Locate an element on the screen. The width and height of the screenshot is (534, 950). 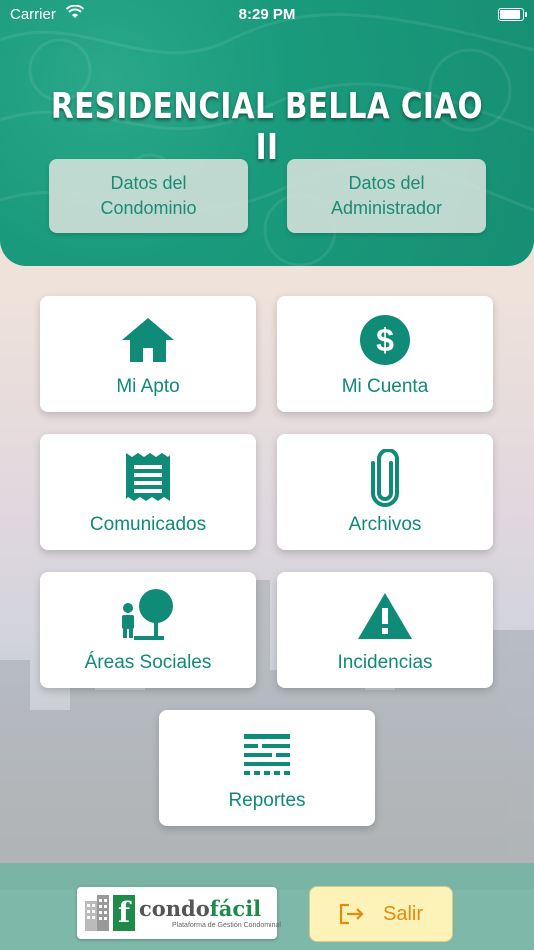
menu-tile-mi-apto: Mi Apto is located at coordinates (148, 354).